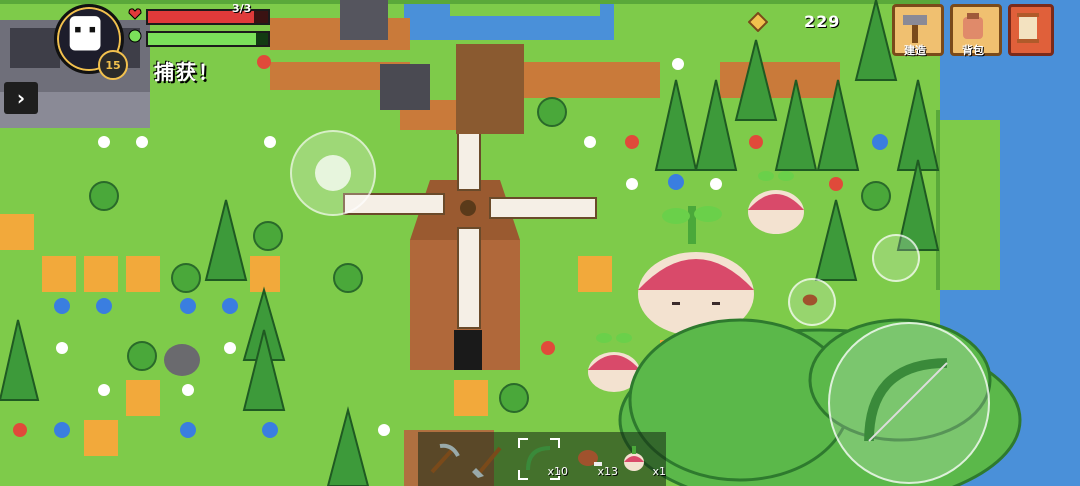  I want to click on slot-count: x10, so click(557, 471).